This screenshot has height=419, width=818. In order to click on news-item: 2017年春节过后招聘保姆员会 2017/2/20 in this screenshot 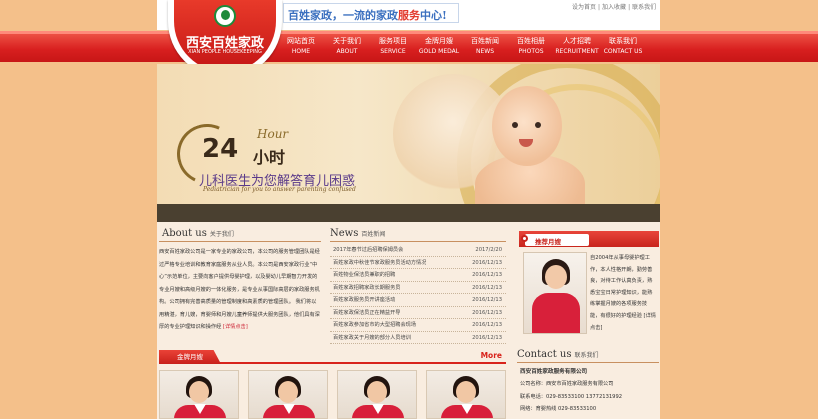, I will do `click(418, 250)`.